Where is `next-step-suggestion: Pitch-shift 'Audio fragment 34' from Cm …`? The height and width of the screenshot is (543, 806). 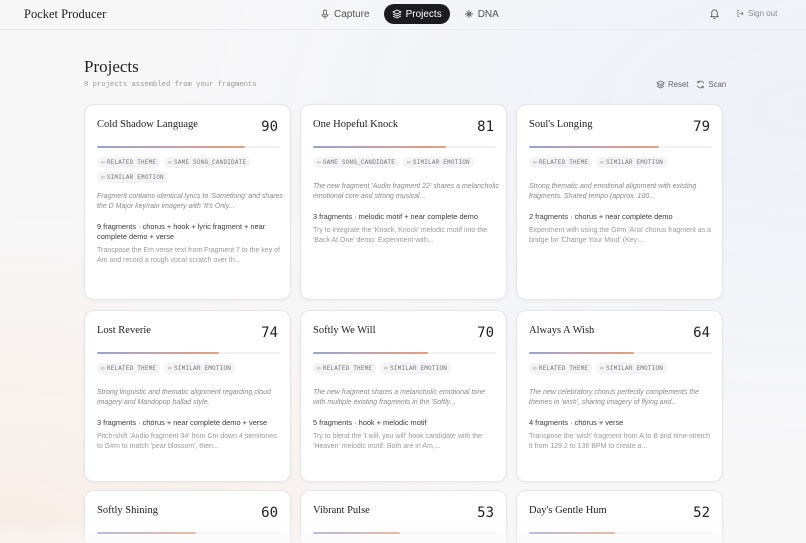
next-step-suggestion: Pitch-shift 'Audio fragment 34' from Cm … is located at coordinates (187, 441).